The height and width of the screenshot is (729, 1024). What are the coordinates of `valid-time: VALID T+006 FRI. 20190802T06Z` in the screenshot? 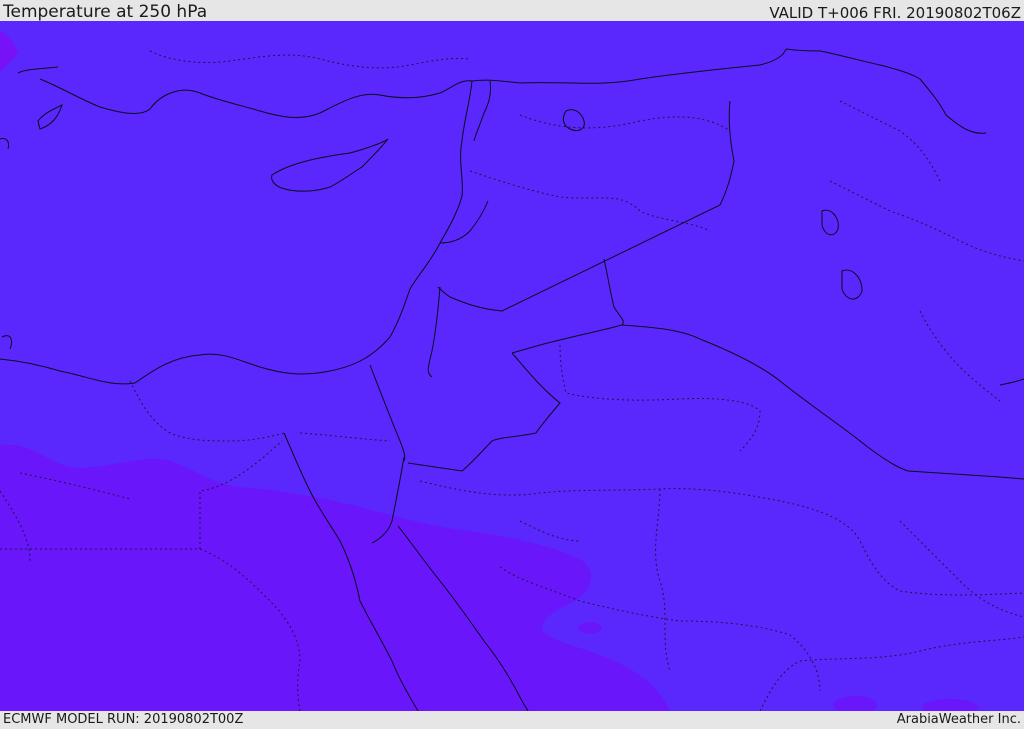 It's located at (895, 13).